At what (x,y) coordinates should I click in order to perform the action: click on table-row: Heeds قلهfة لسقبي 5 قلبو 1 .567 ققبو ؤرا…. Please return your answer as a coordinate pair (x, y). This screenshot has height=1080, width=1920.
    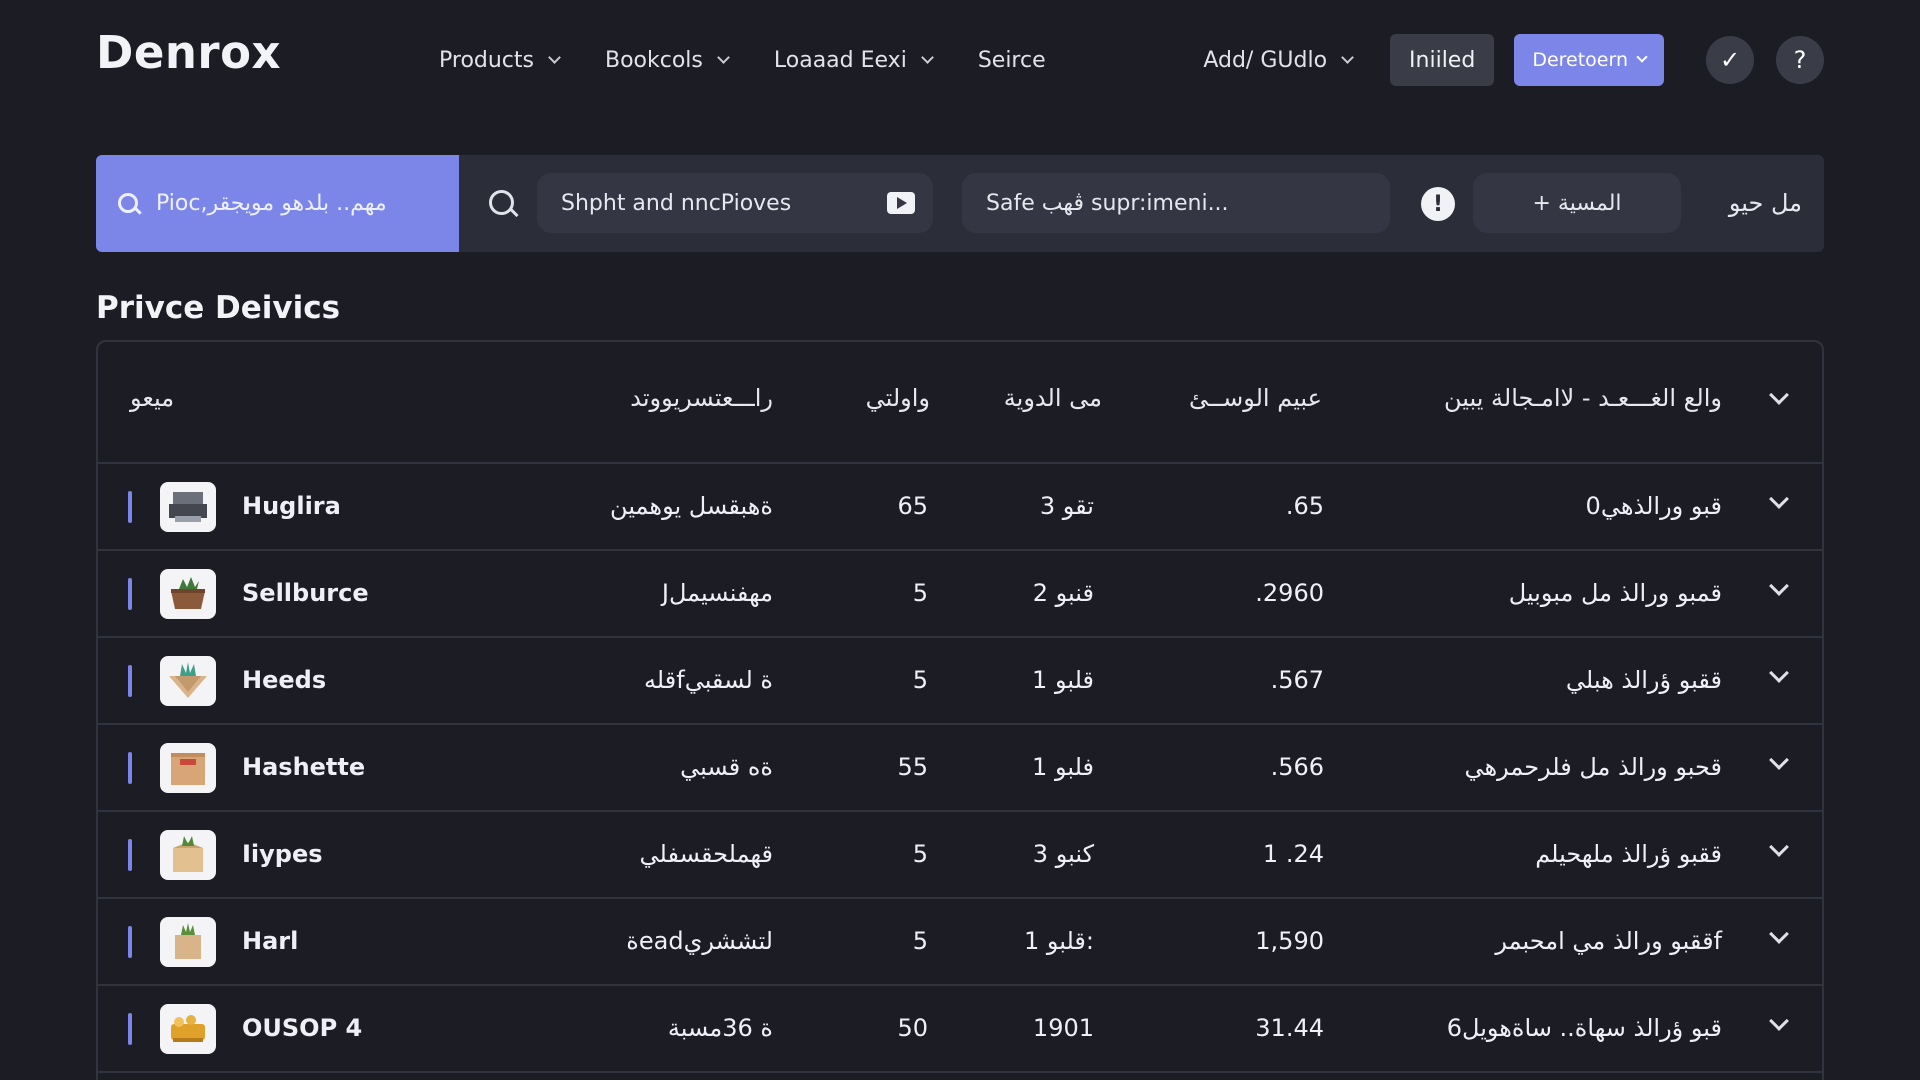
    Looking at the image, I should click on (960, 681).